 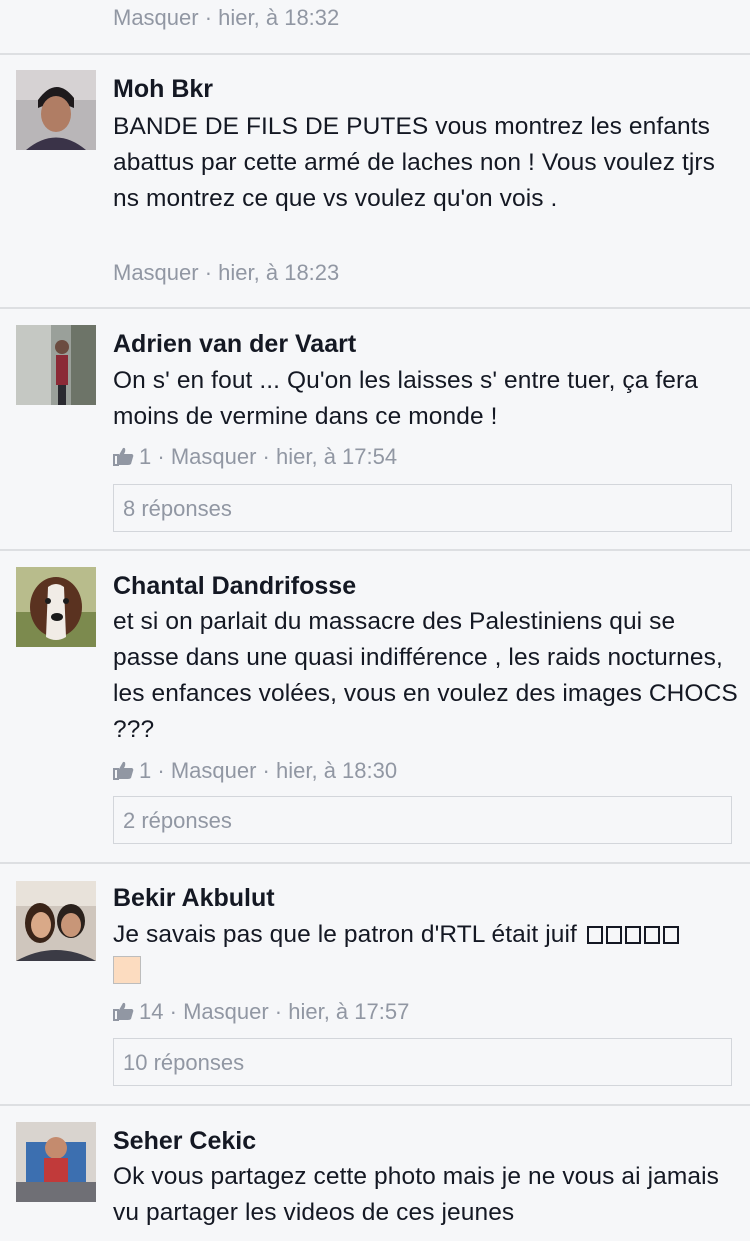 What do you see at coordinates (278, 17) in the screenshot?
I see `comment-time: hier, à 18:32` at bounding box center [278, 17].